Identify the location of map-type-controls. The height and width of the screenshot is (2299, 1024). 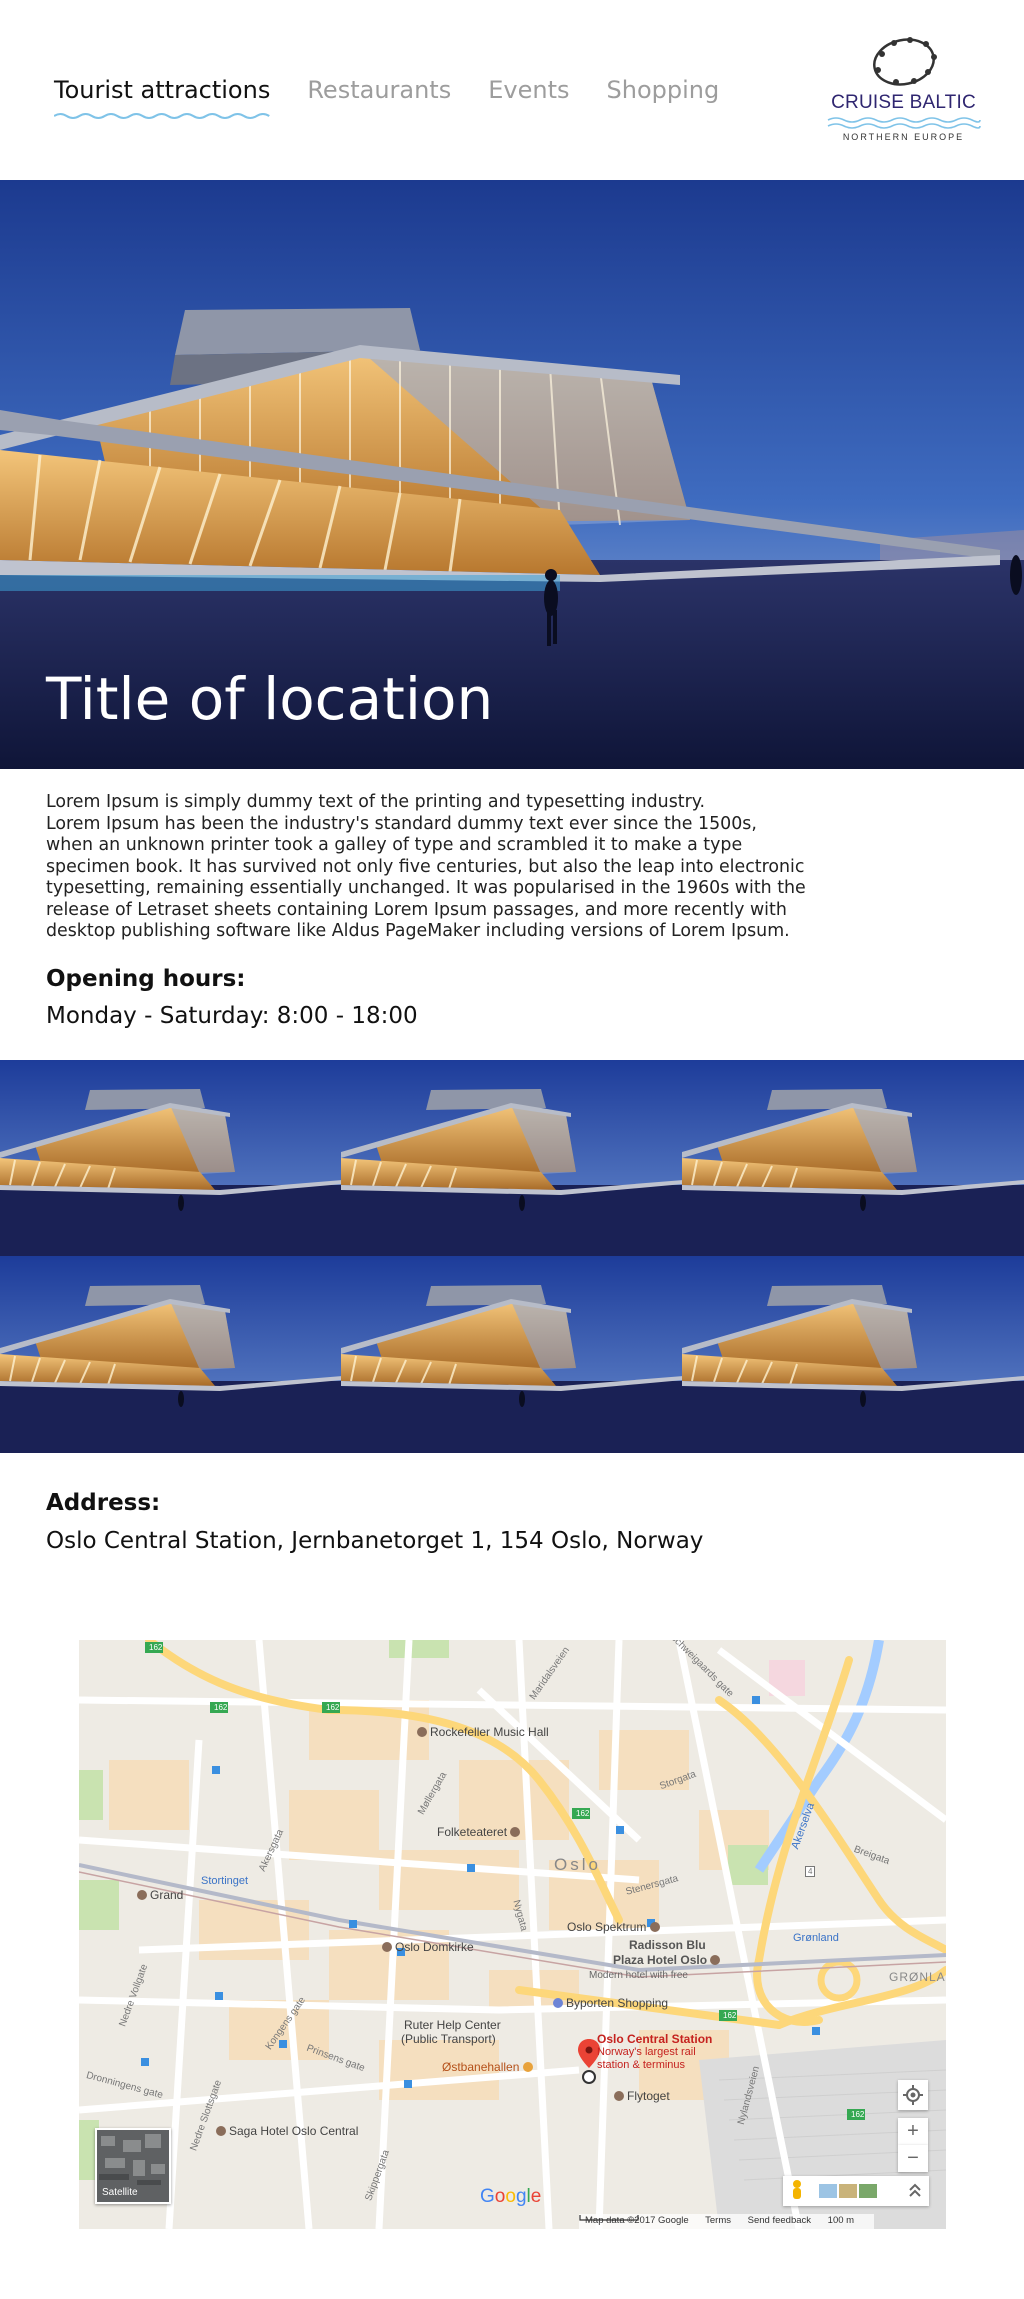
(856, 2191).